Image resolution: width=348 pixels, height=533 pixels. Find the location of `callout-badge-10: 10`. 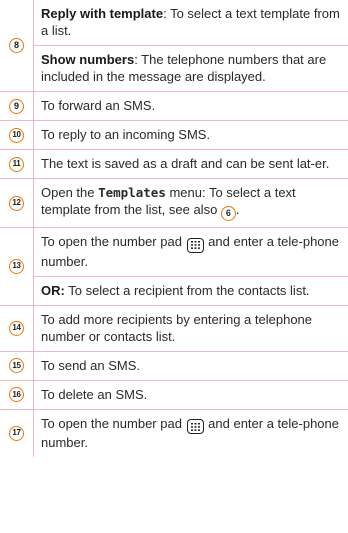

callout-badge-10: 10 is located at coordinates (16, 135).